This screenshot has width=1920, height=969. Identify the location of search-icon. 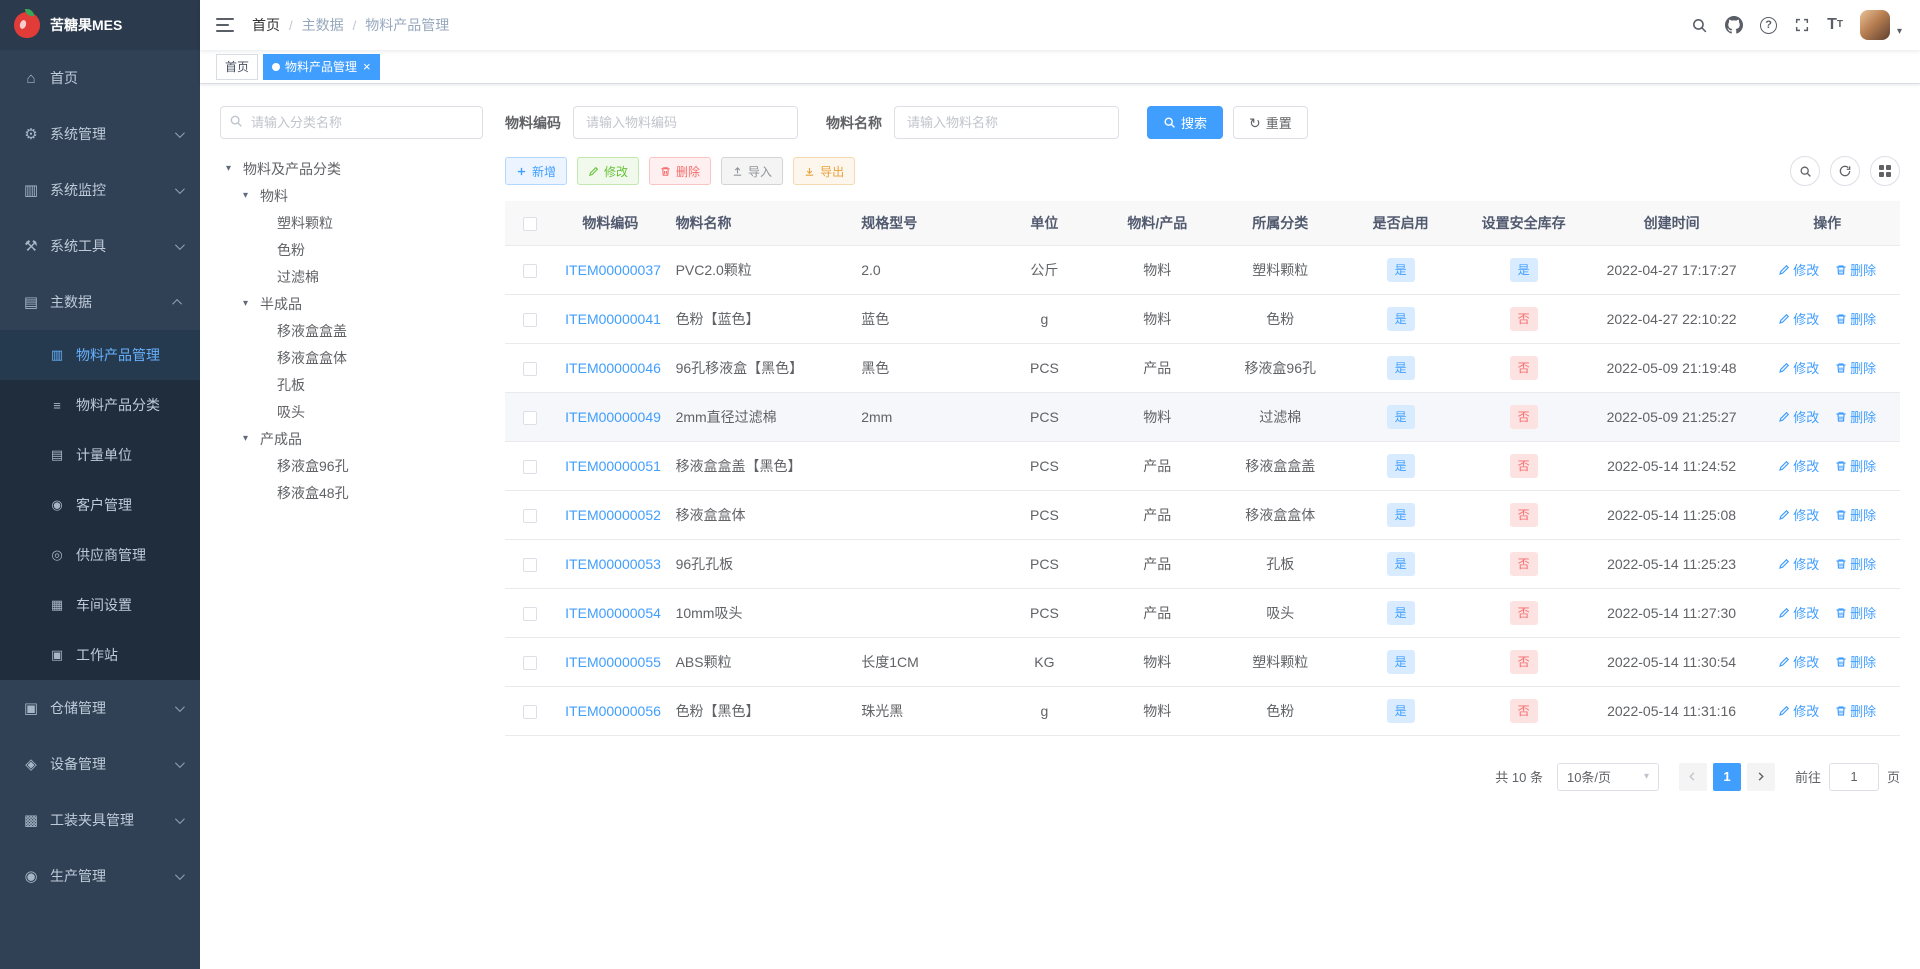
(1699, 25).